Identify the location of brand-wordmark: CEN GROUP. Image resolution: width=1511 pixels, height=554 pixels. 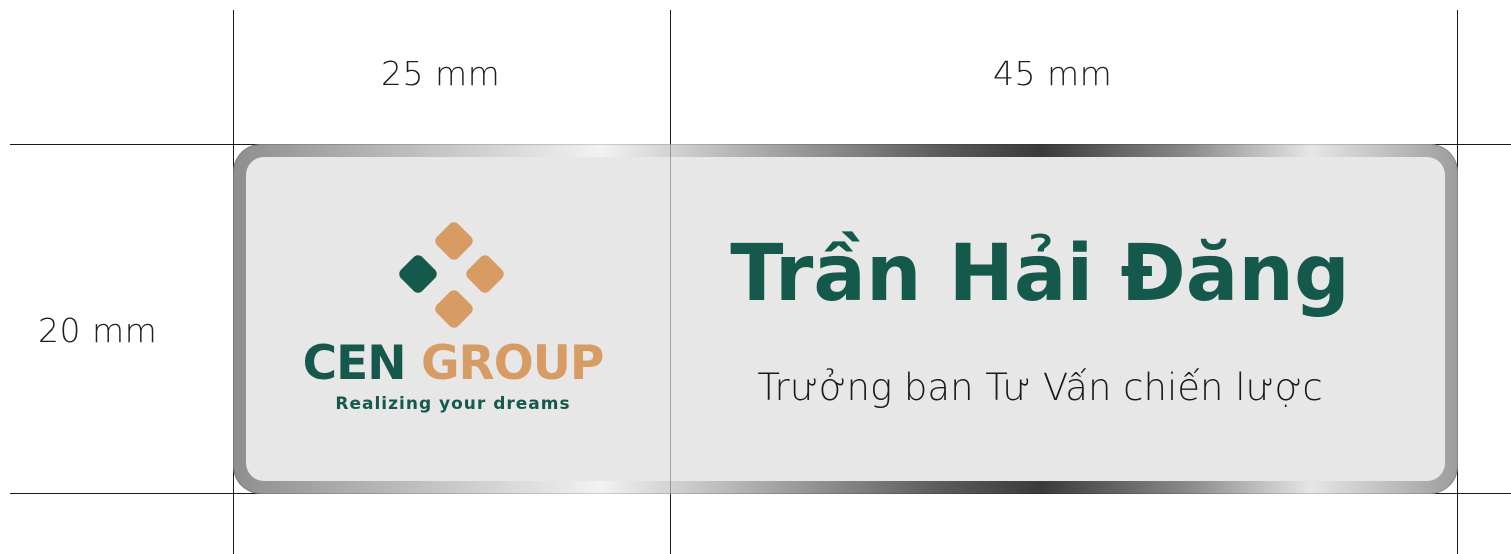
(453, 363).